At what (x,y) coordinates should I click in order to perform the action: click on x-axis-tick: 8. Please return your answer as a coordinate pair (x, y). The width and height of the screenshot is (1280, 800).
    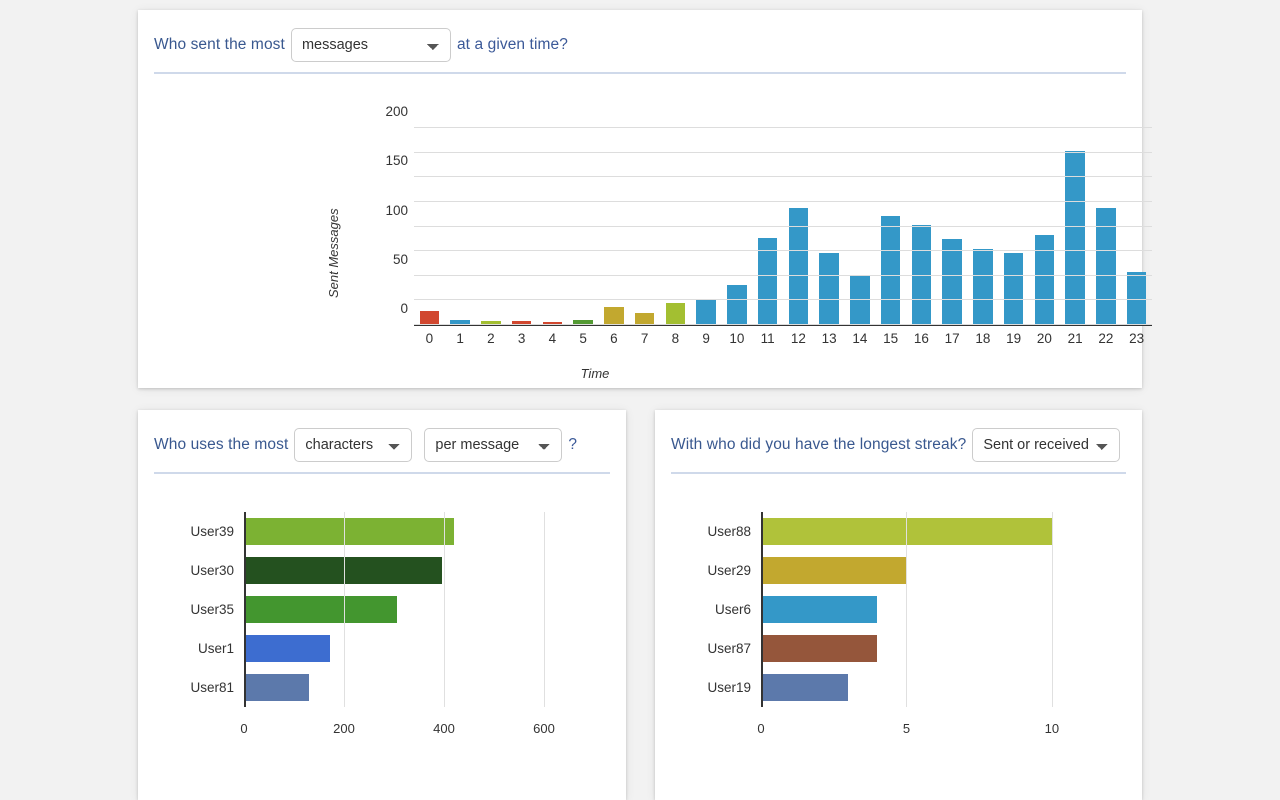
    Looking at the image, I should click on (675, 338).